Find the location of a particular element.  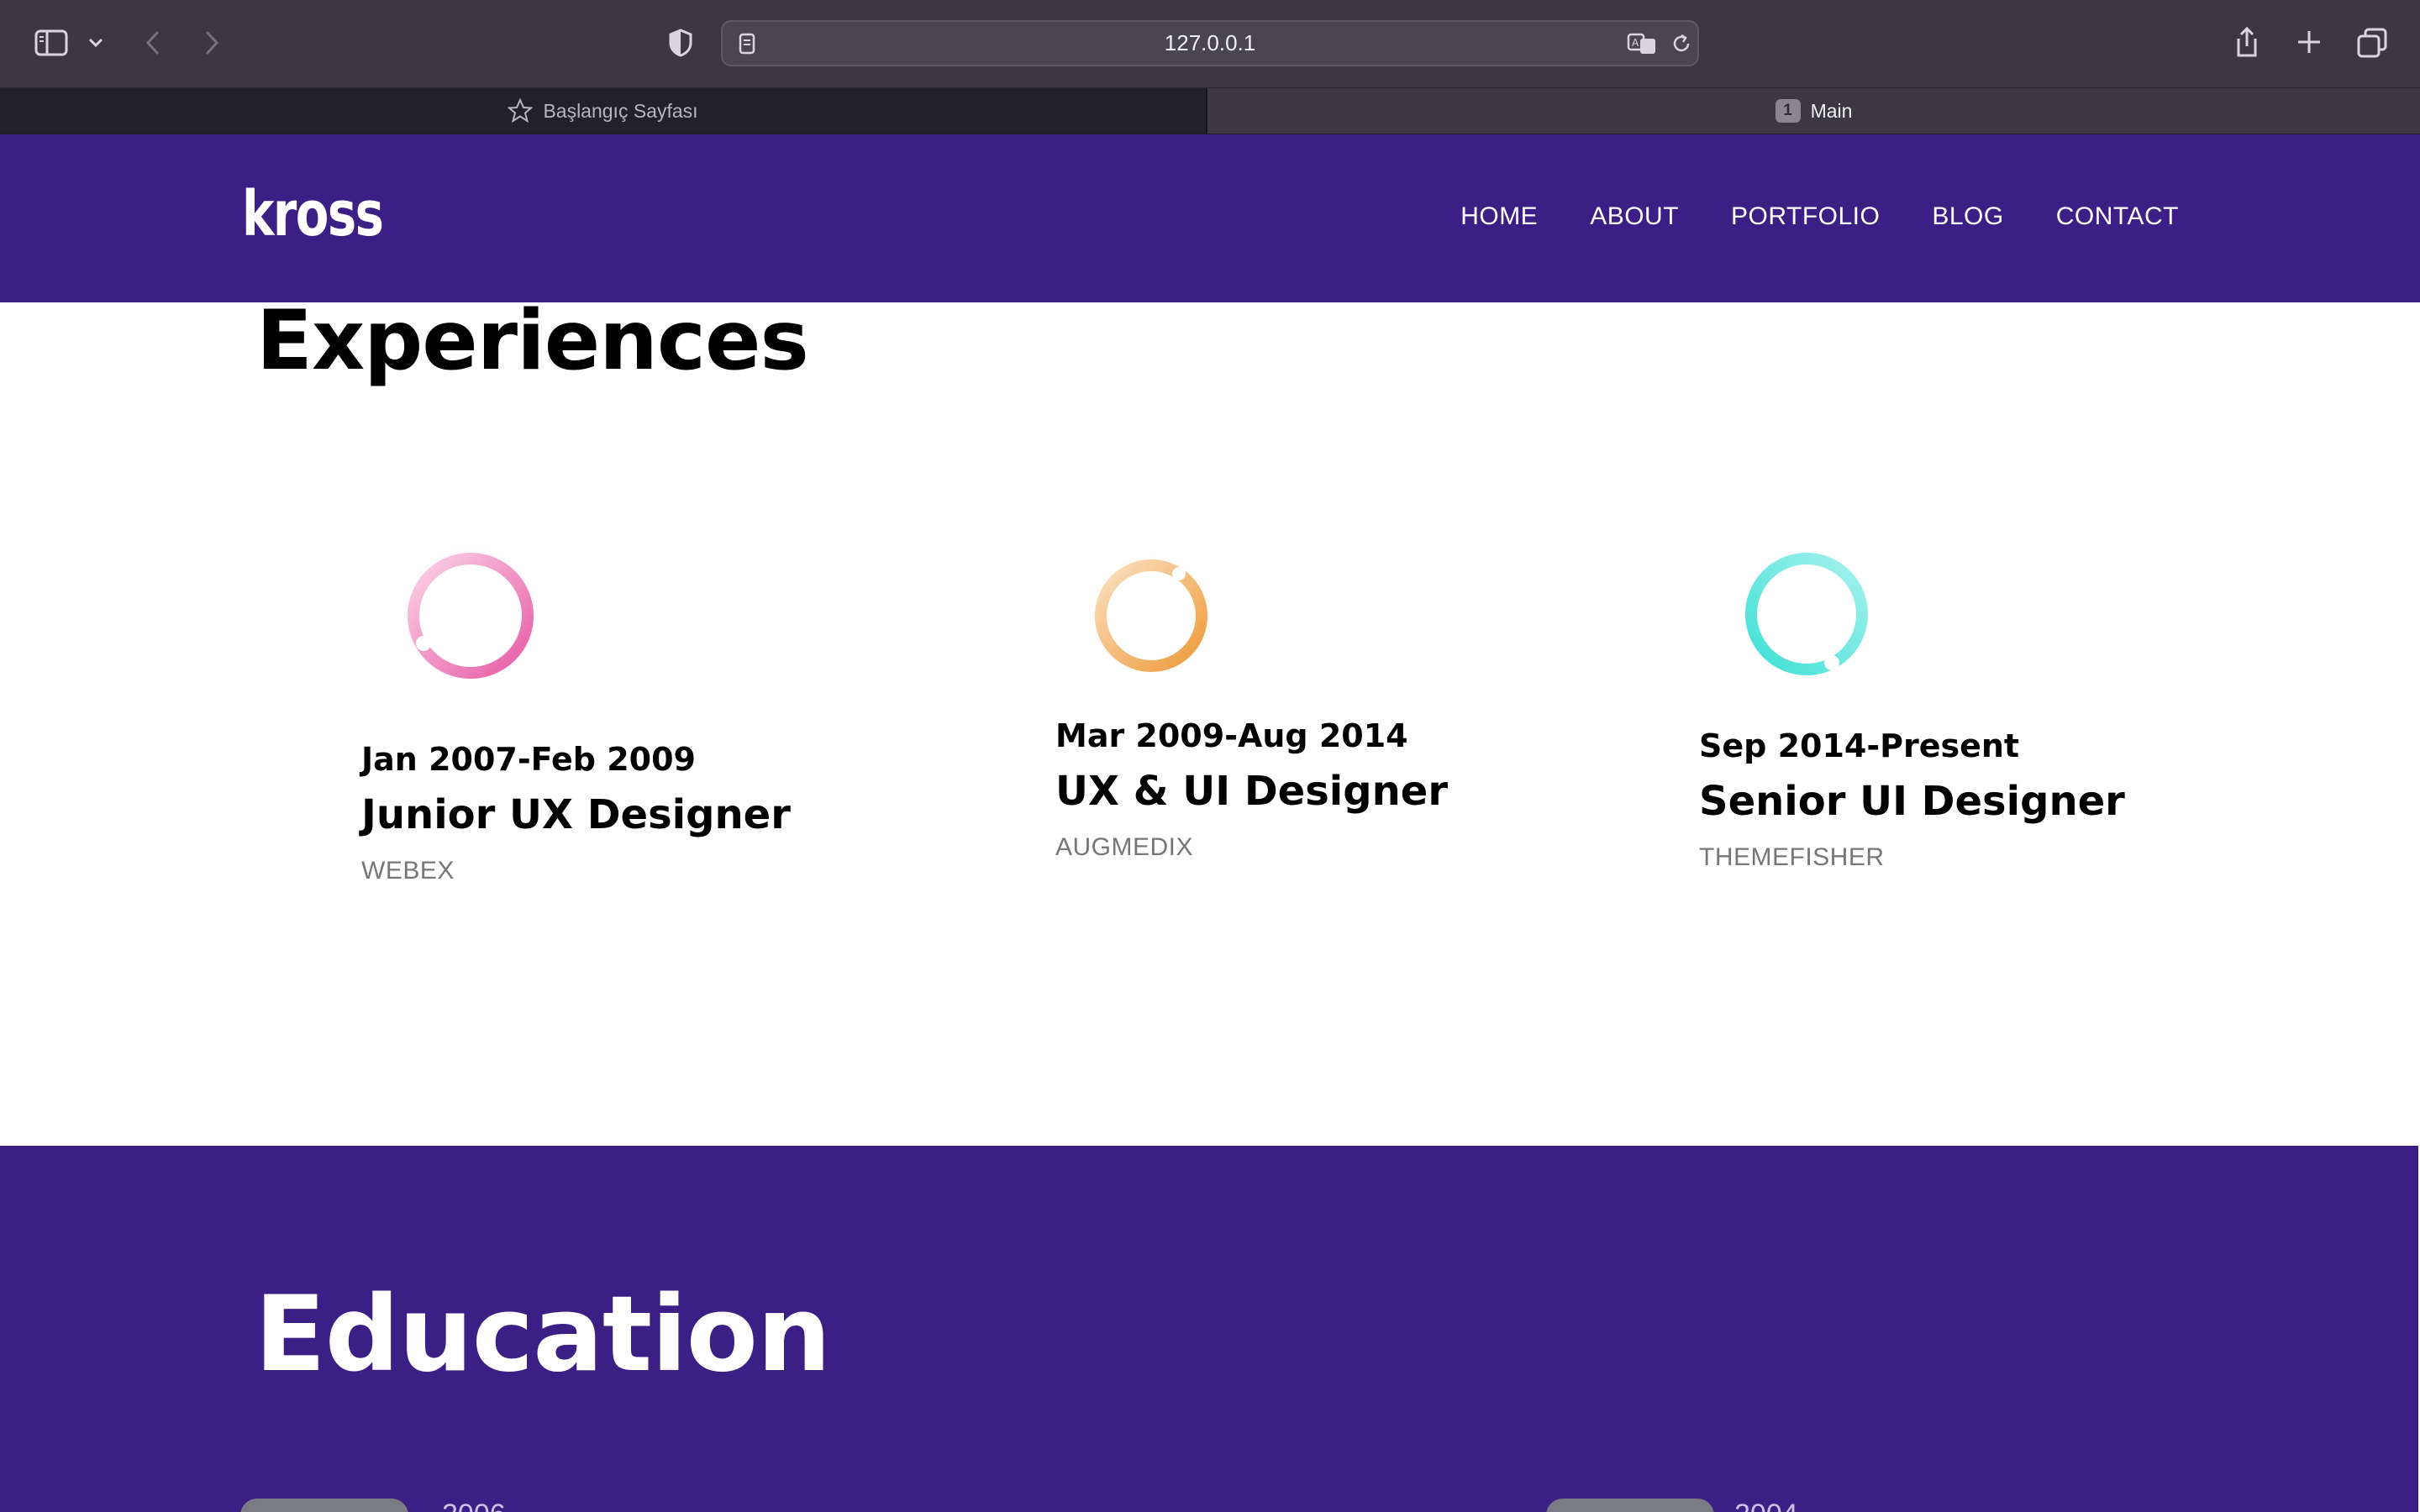

nav-blog: BLOG is located at coordinates (1968, 217).